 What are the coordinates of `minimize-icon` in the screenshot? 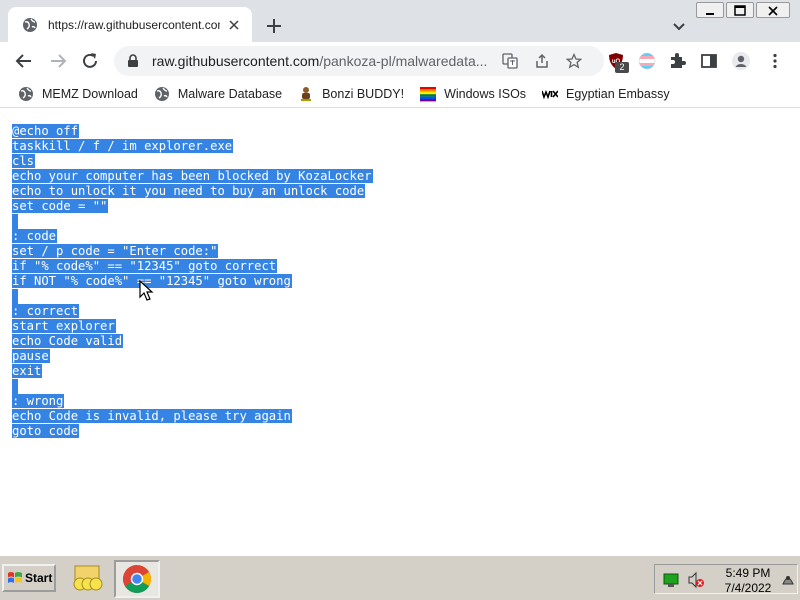 It's located at (710, 14).